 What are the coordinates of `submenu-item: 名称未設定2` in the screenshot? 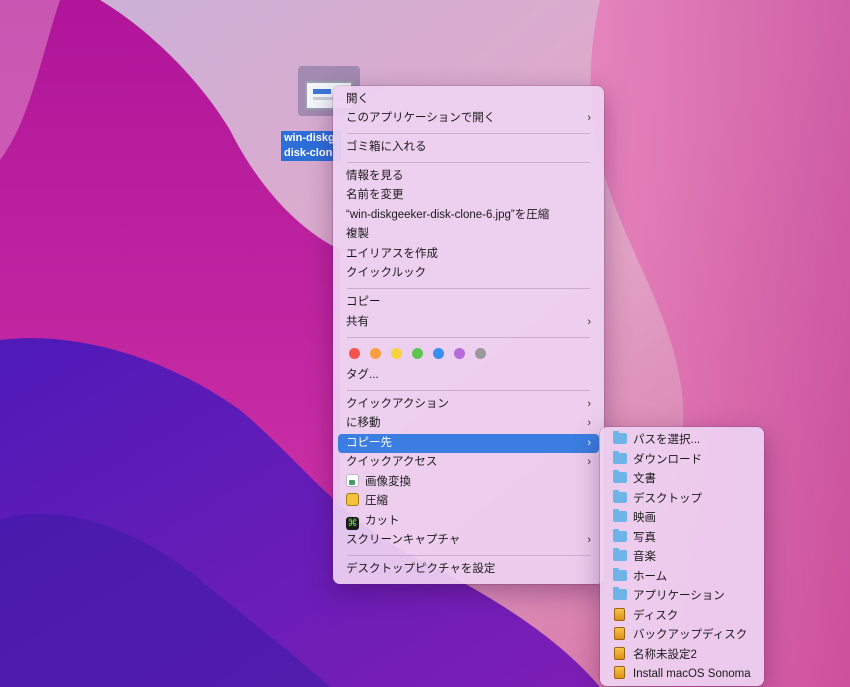 It's located at (682, 655).